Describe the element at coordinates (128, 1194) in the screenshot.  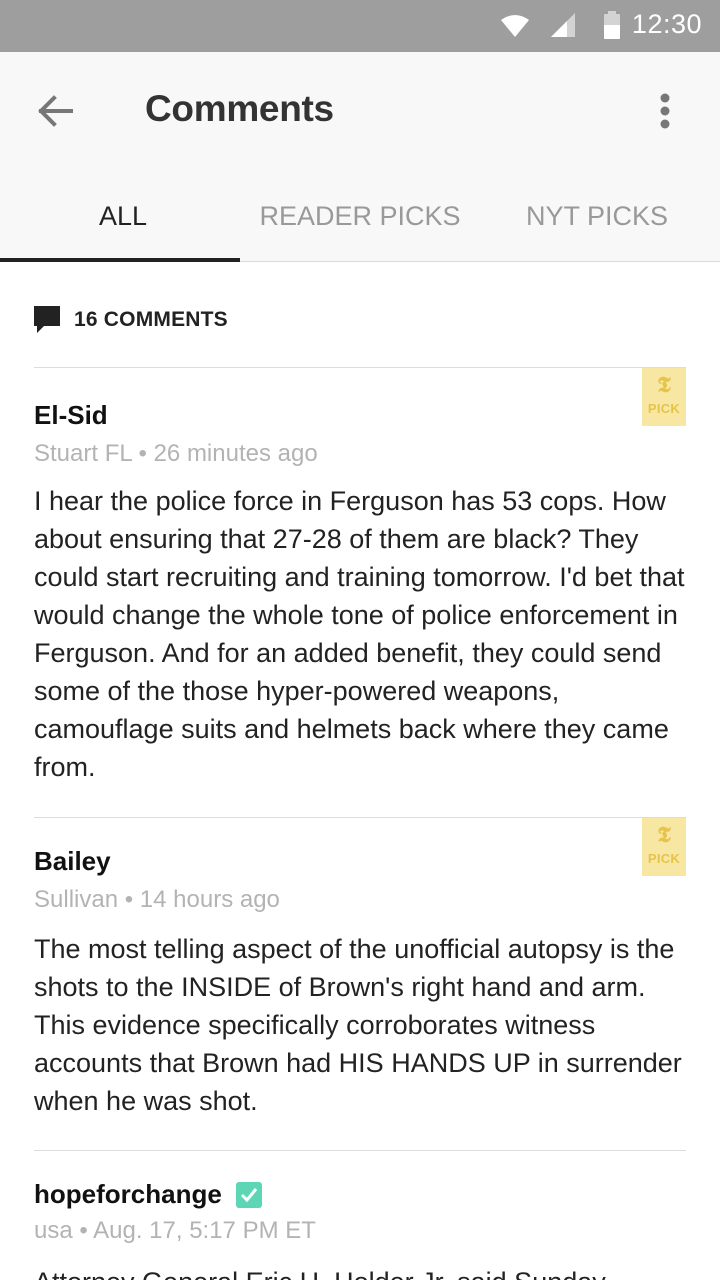
I see `comment-author-name: hopeforchange` at that location.